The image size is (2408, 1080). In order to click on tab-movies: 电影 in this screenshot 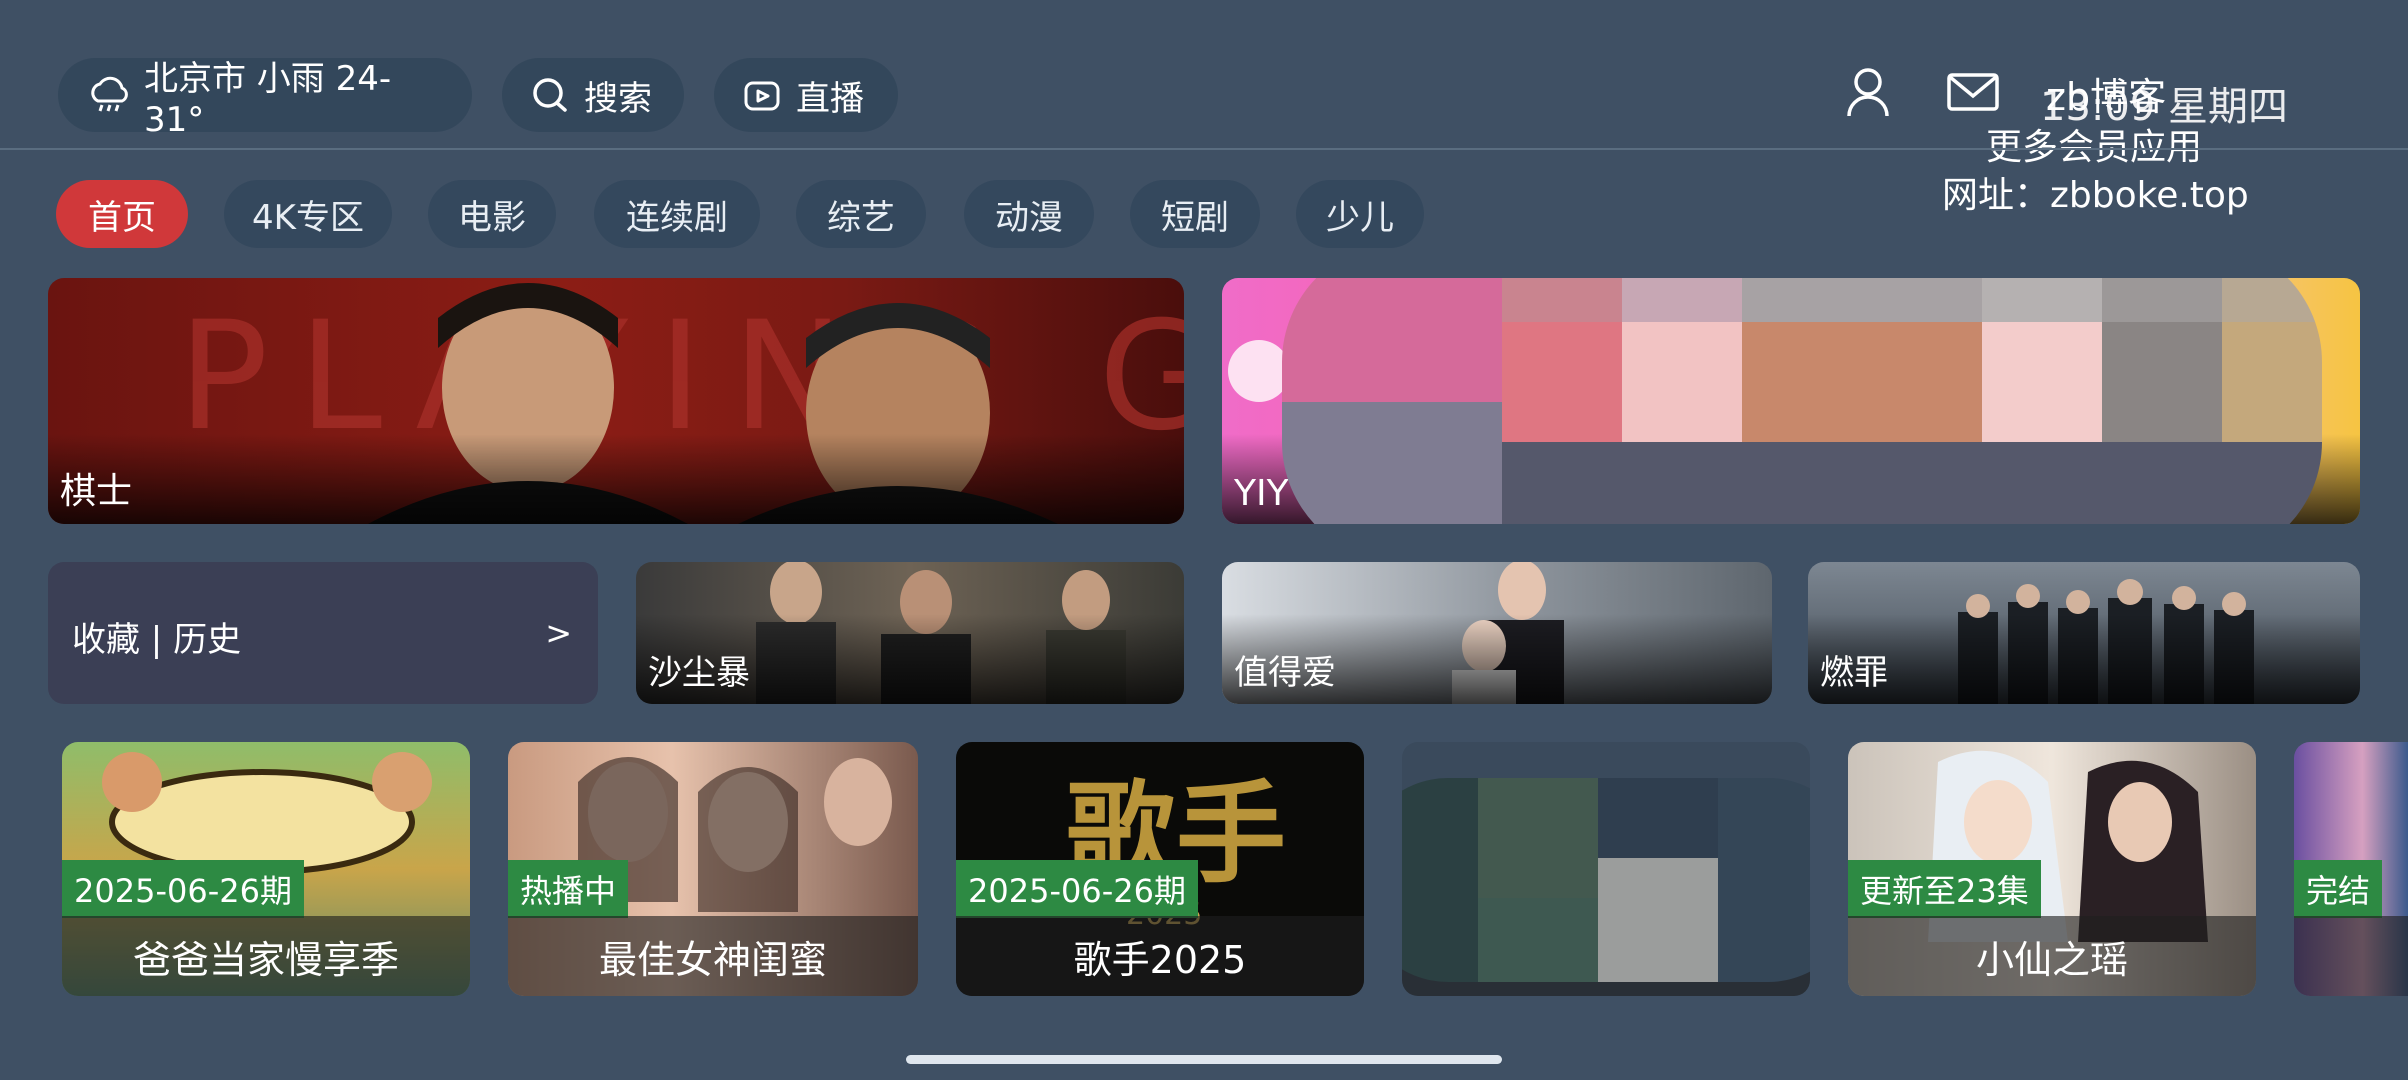, I will do `click(492, 214)`.